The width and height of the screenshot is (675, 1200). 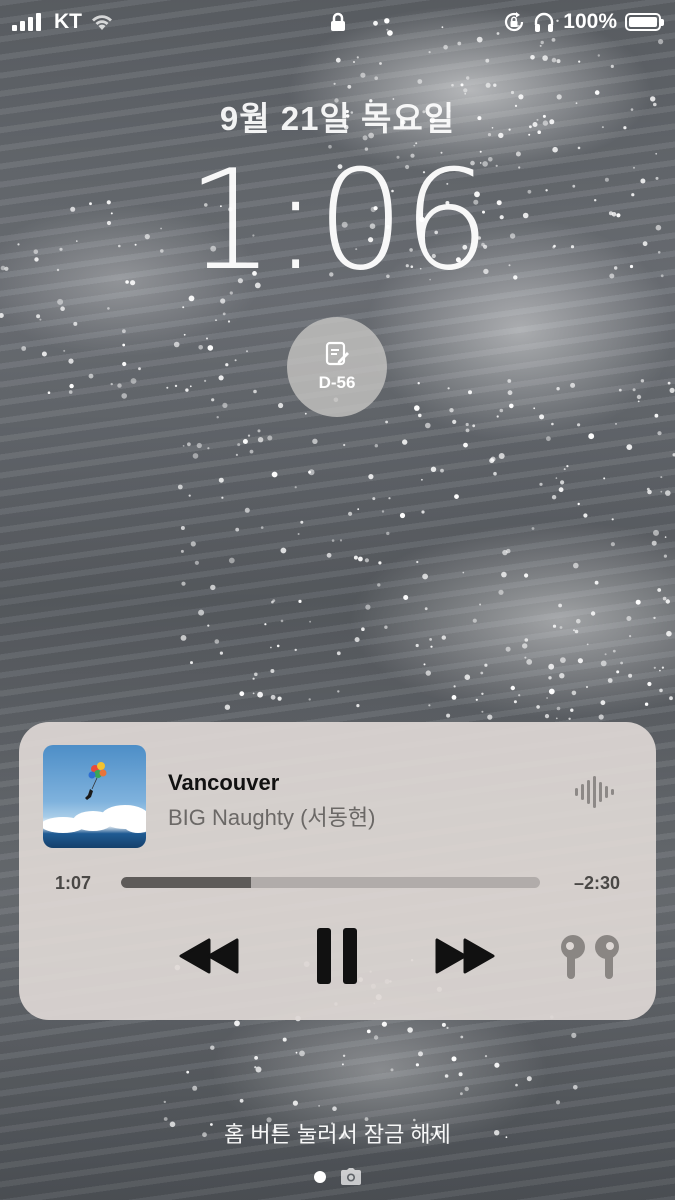 I want to click on lock-date: 9월 21일 목요일, so click(x=337, y=118).